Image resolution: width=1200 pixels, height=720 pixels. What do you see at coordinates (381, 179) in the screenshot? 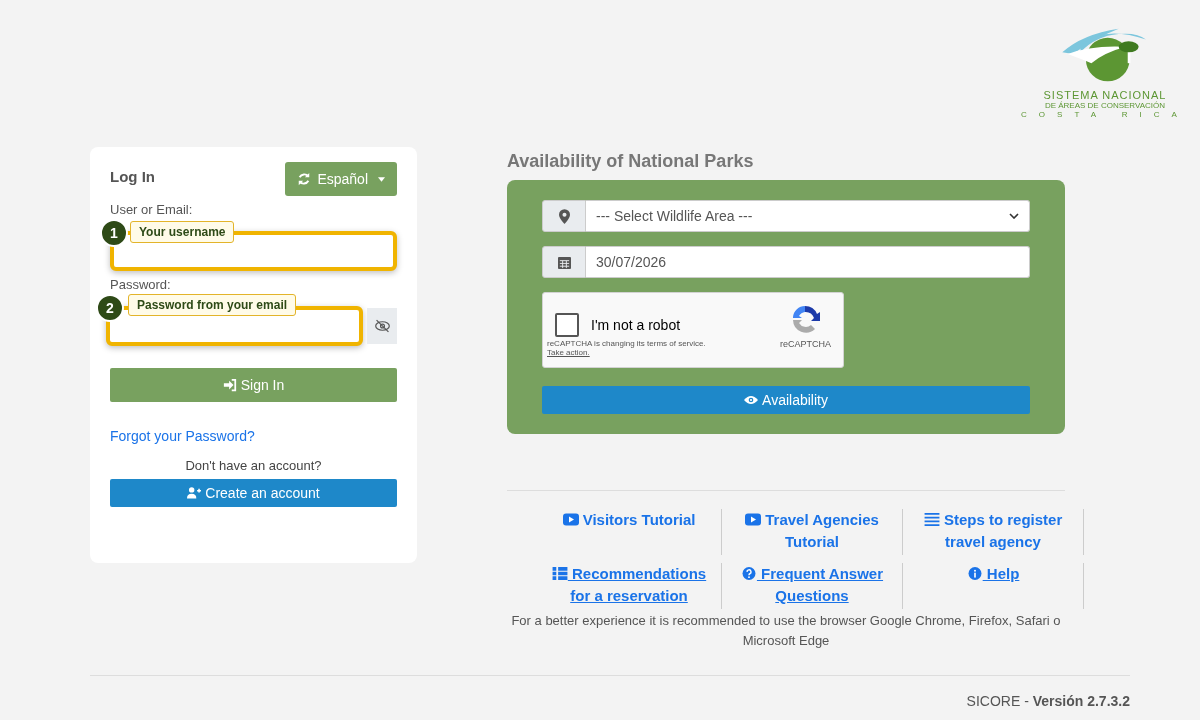
I see `caret-icon` at bounding box center [381, 179].